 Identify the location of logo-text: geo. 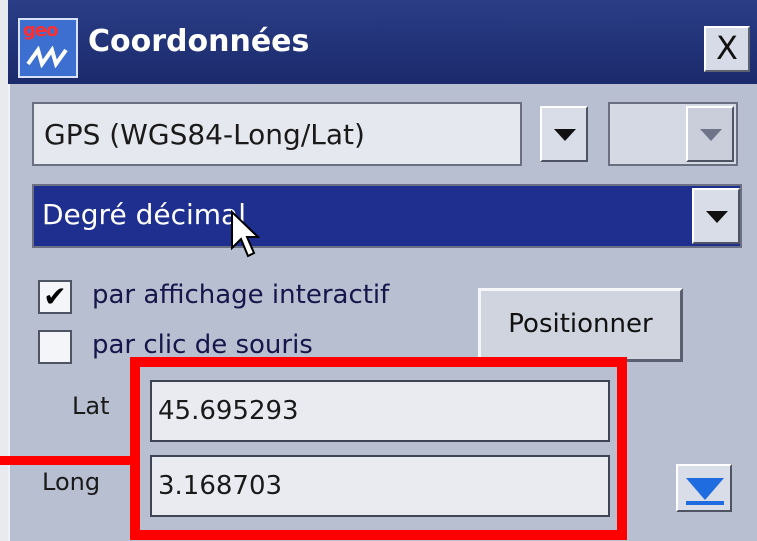
(40, 30).